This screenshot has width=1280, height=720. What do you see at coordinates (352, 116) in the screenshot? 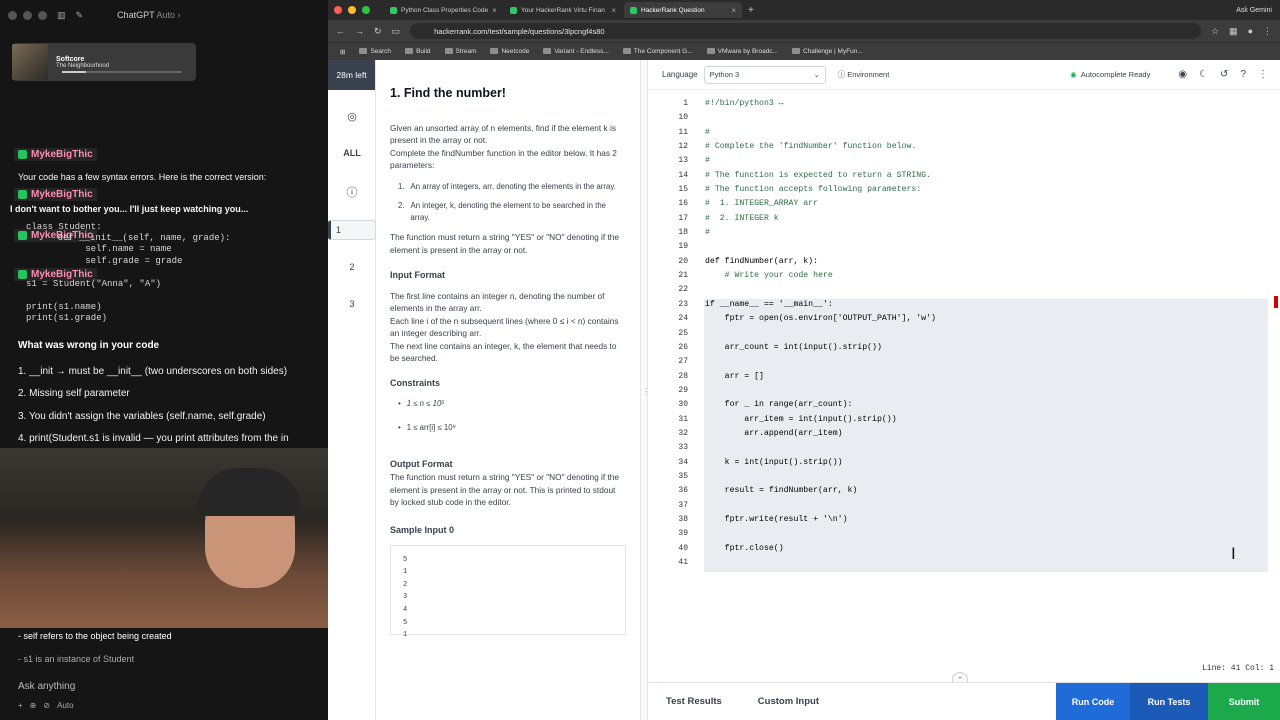
I see `compass-icon: ◎` at bounding box center [352, 116].